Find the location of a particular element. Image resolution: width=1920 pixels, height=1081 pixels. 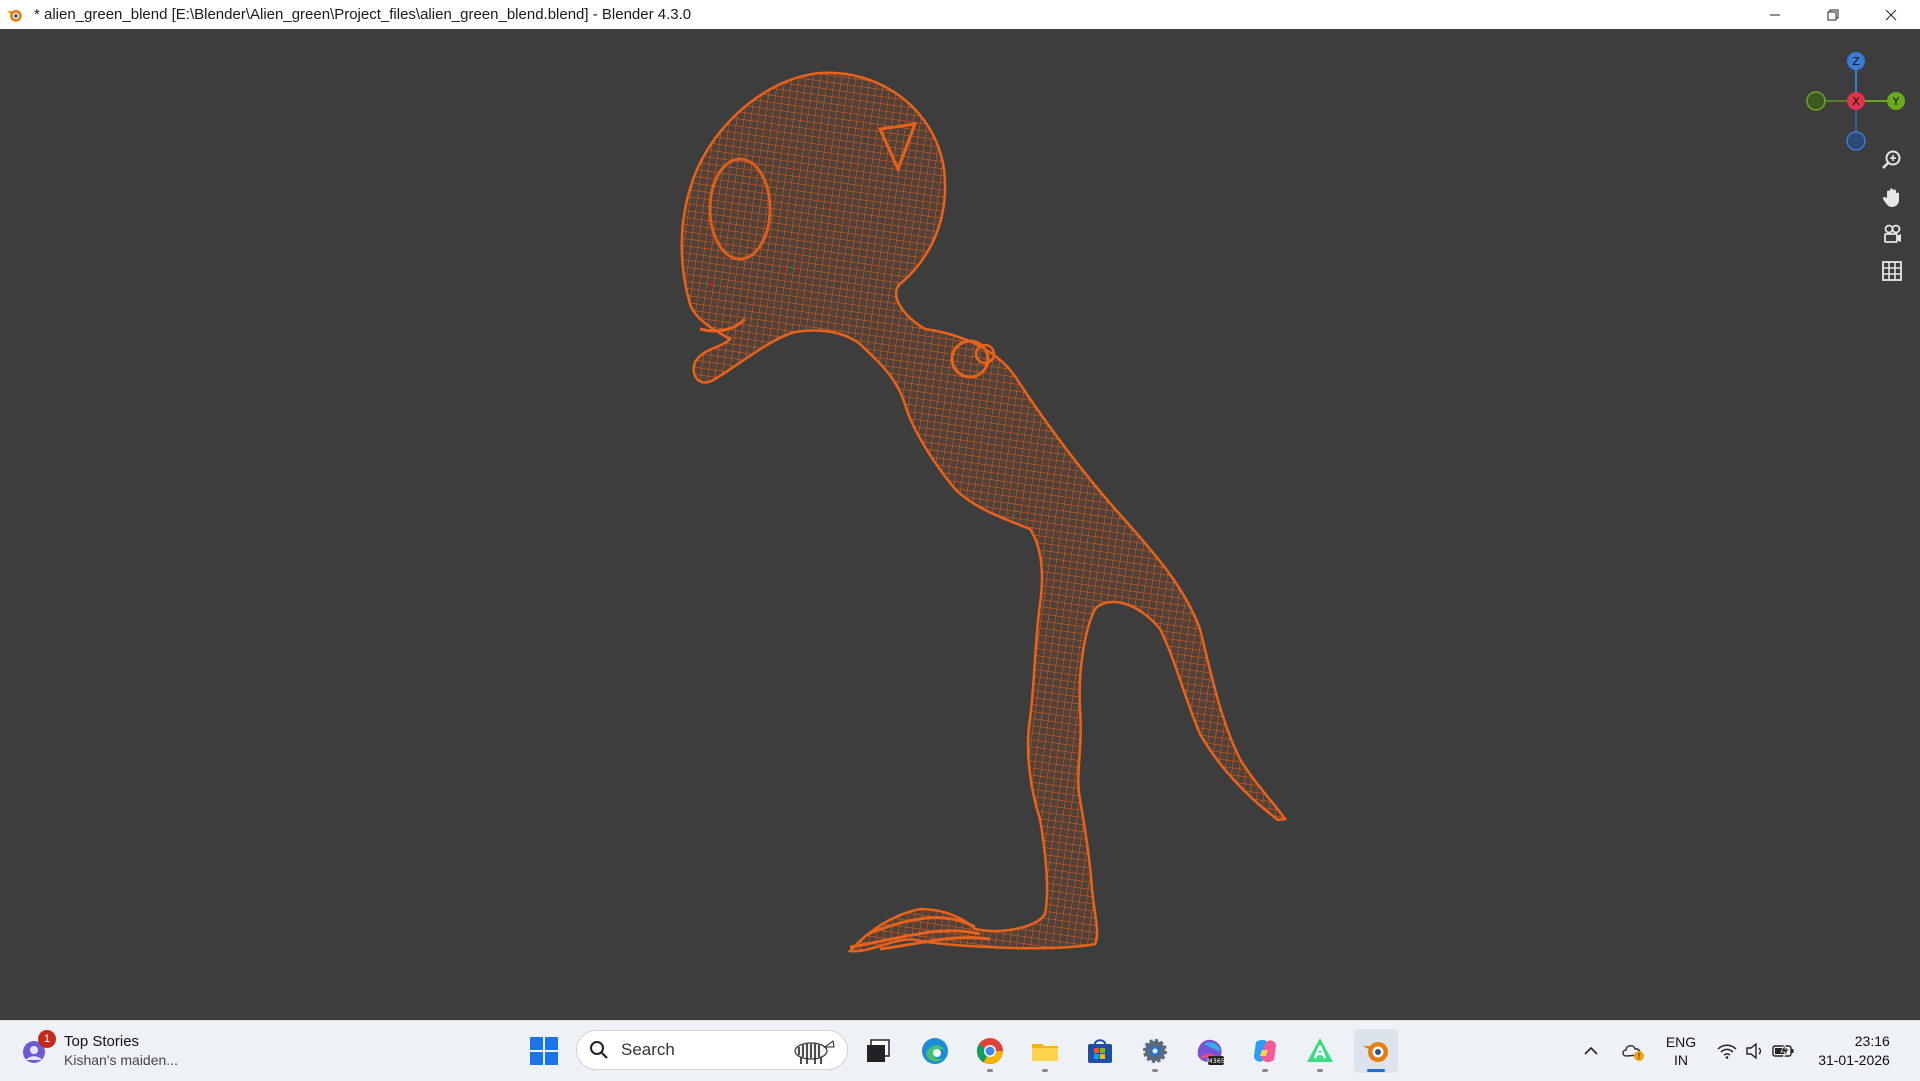

chrome-icon is located at coordinates (990, 1051).